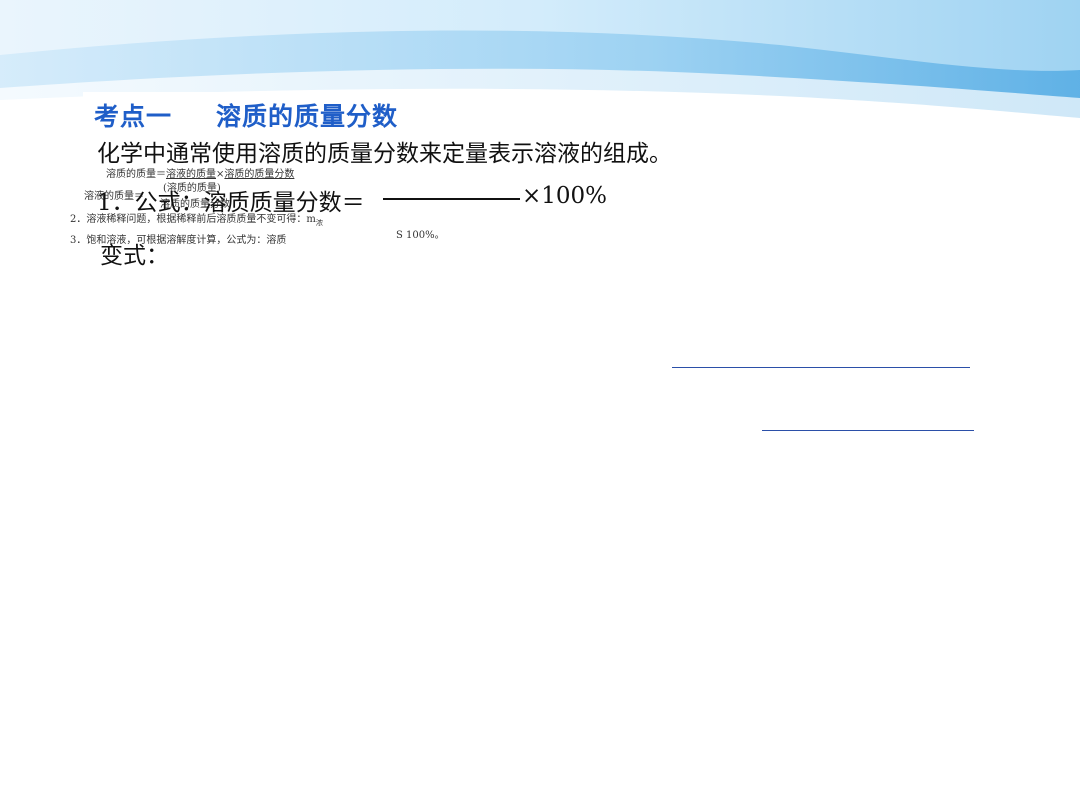  I want to click on variant-label: 变式：, so click(134, 256).